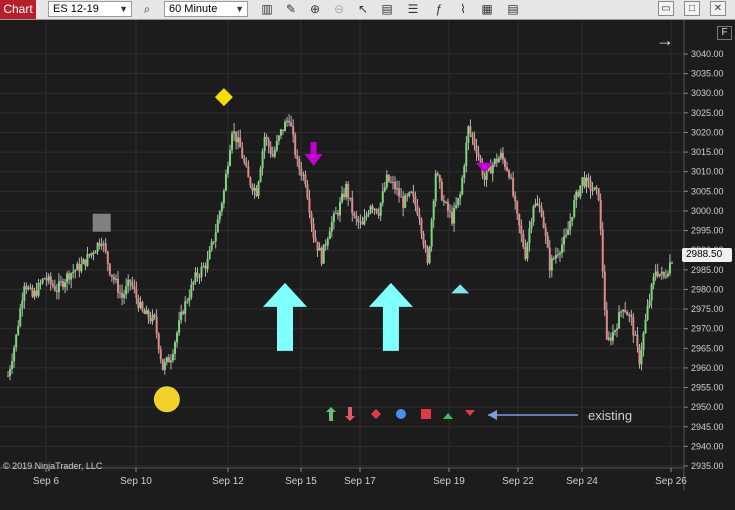  Describe the element at coordinates (513, 9) in the screenshot. I see `workspace-icon: ▤` at that location.